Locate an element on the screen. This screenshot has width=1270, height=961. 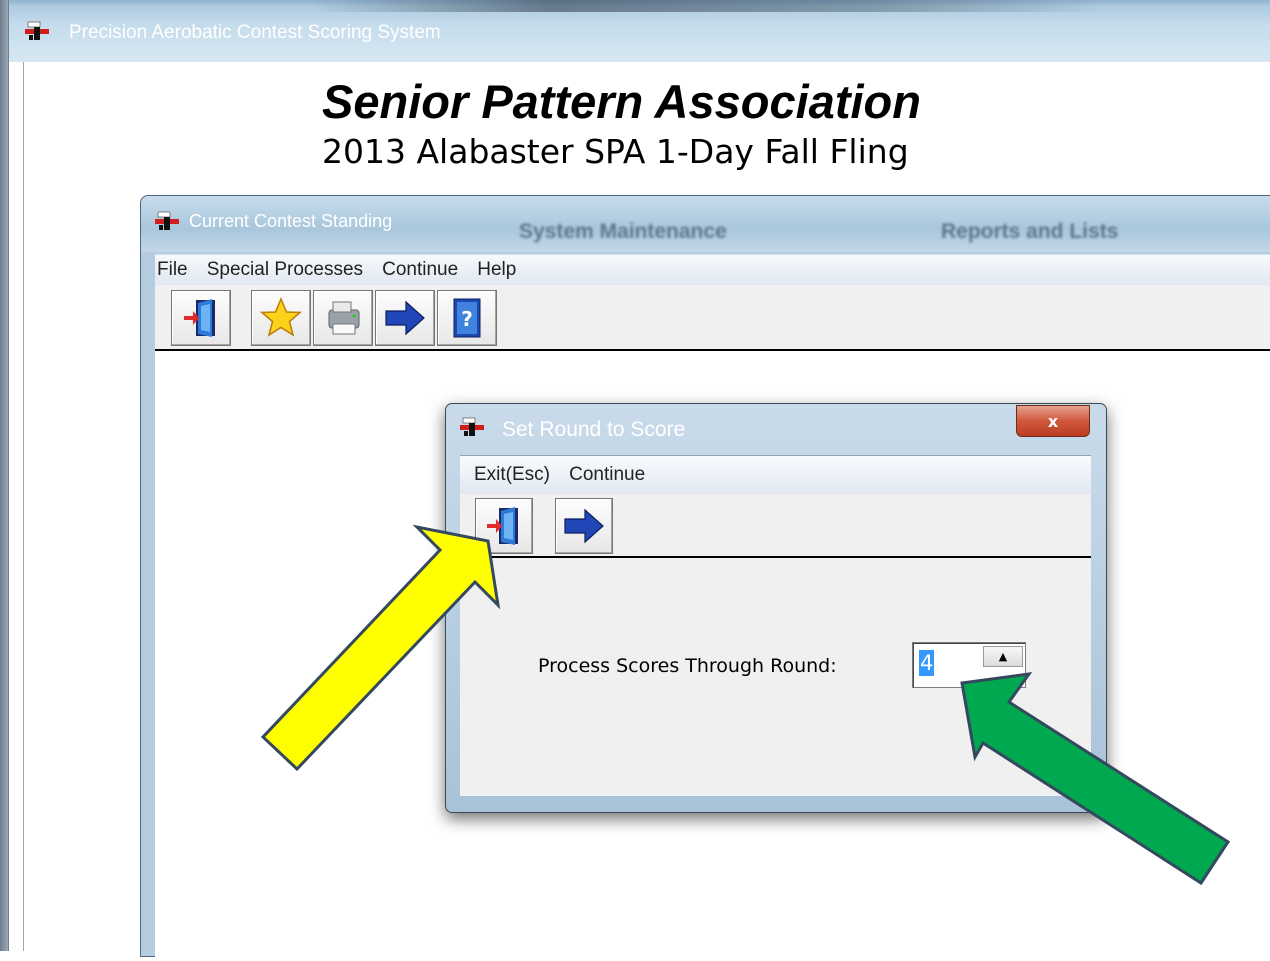
chevron-up-icon: ▲ is located at coordinates (1003, 656).